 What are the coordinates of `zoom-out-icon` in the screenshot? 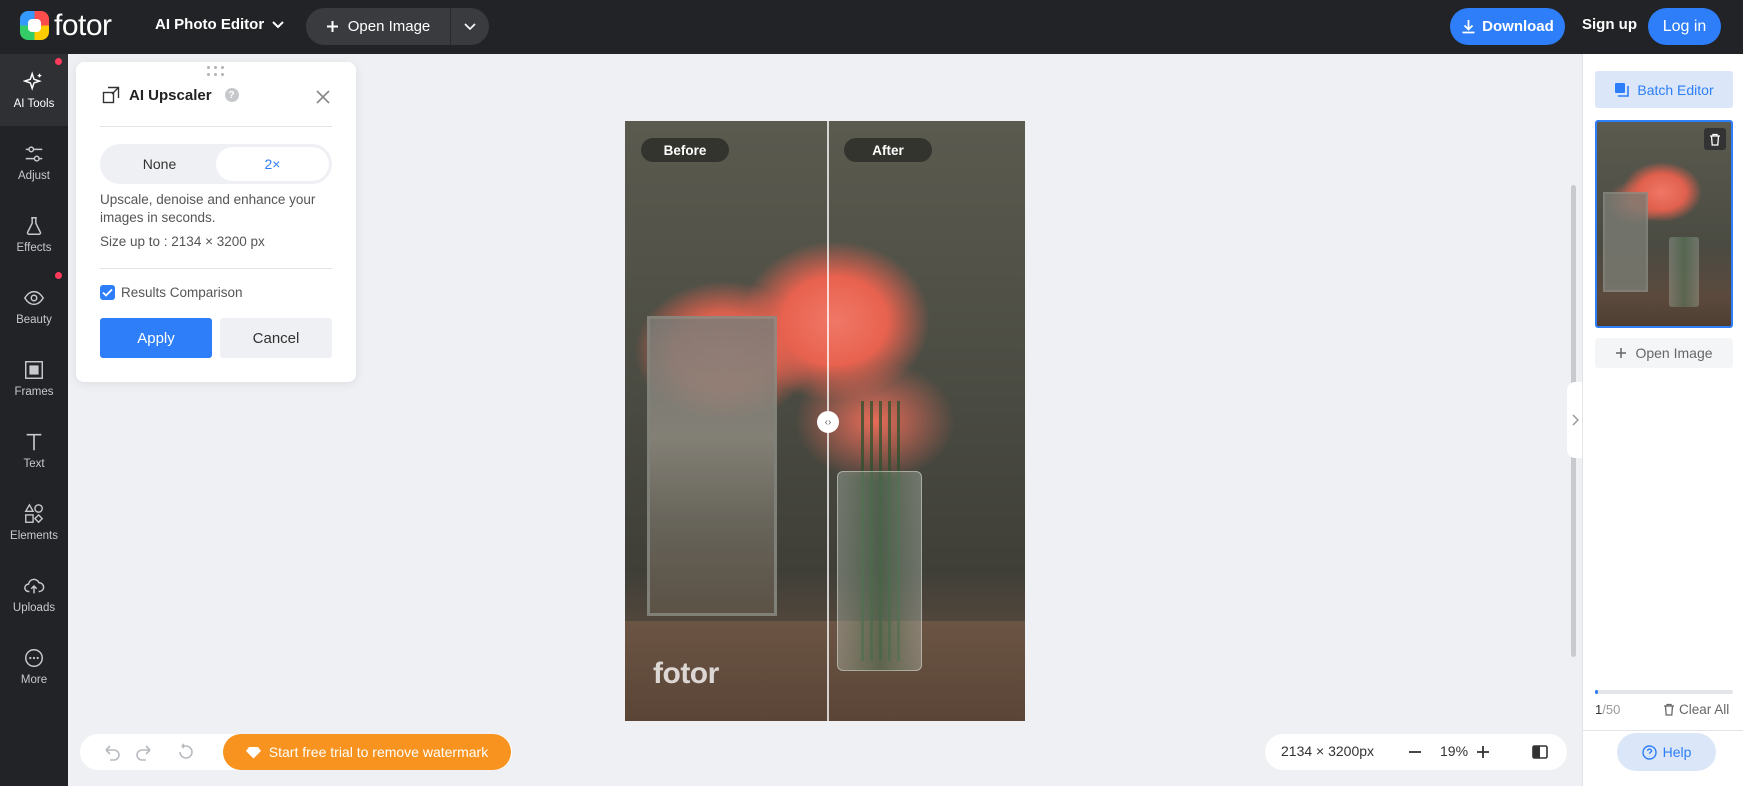 It's located at (1415, 752).